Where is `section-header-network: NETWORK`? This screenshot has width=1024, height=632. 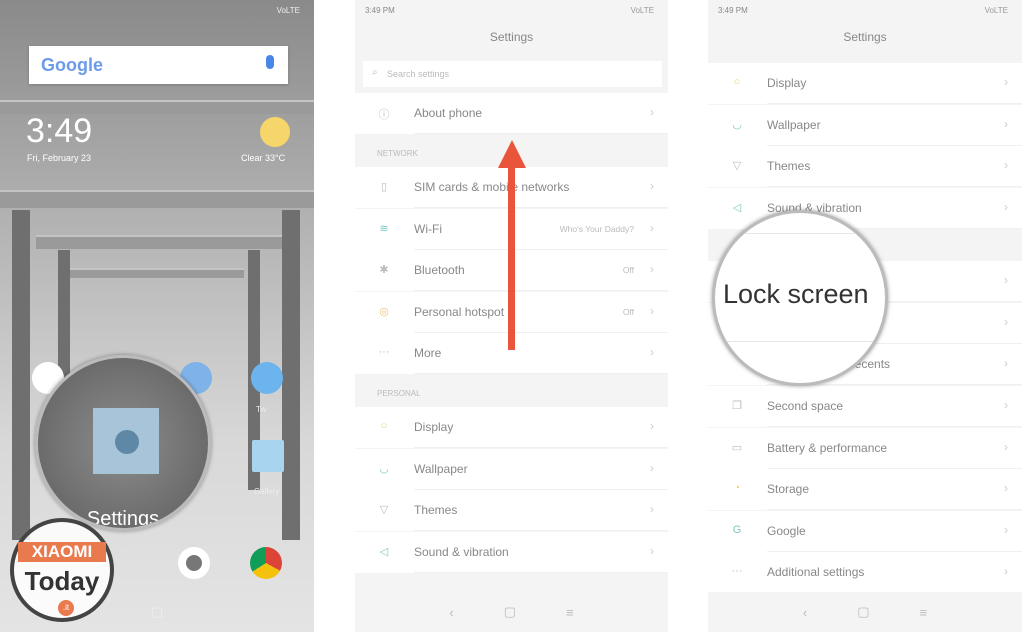
section-header-network: NETWORK is located at coordinates (397, 153).